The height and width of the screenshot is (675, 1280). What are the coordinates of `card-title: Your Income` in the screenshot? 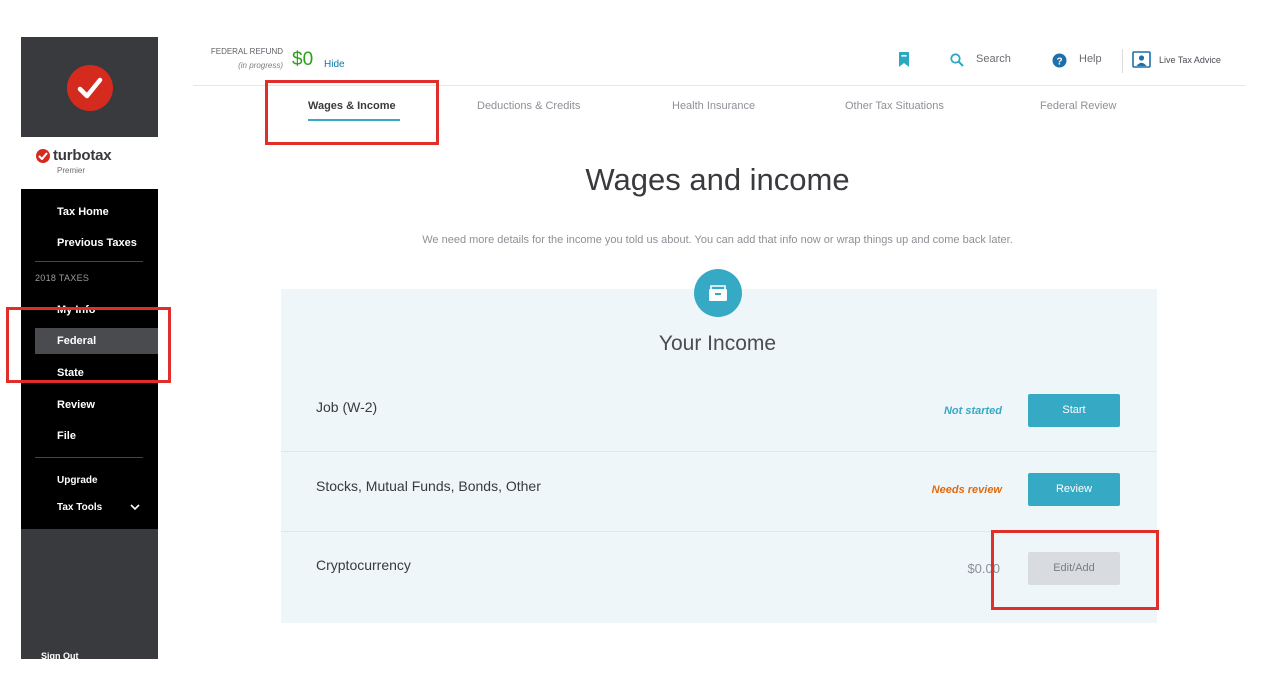 It's located at (717, 343).